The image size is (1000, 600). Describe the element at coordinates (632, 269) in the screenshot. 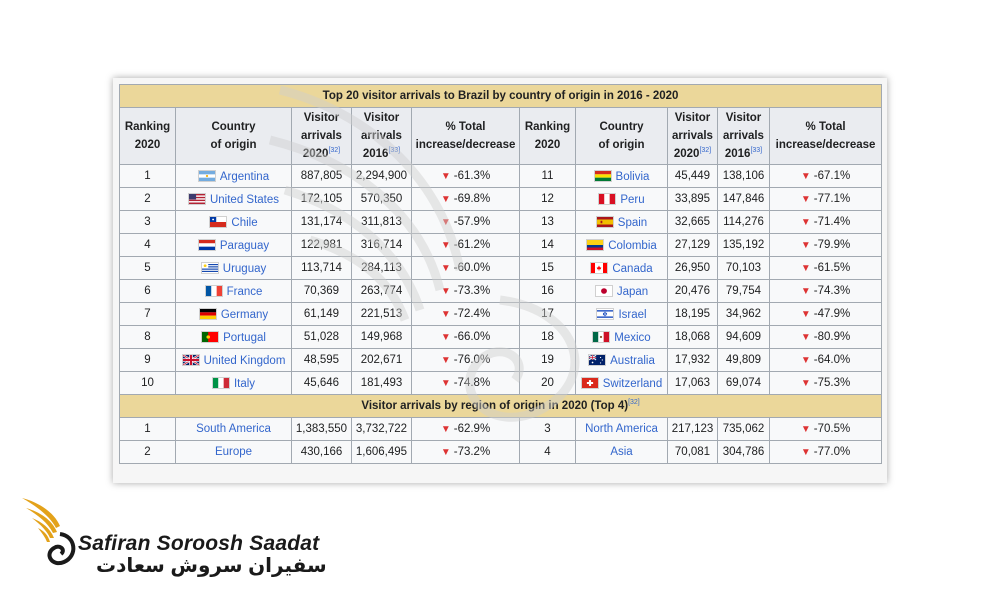

I see `country-link: Canada` at that location.